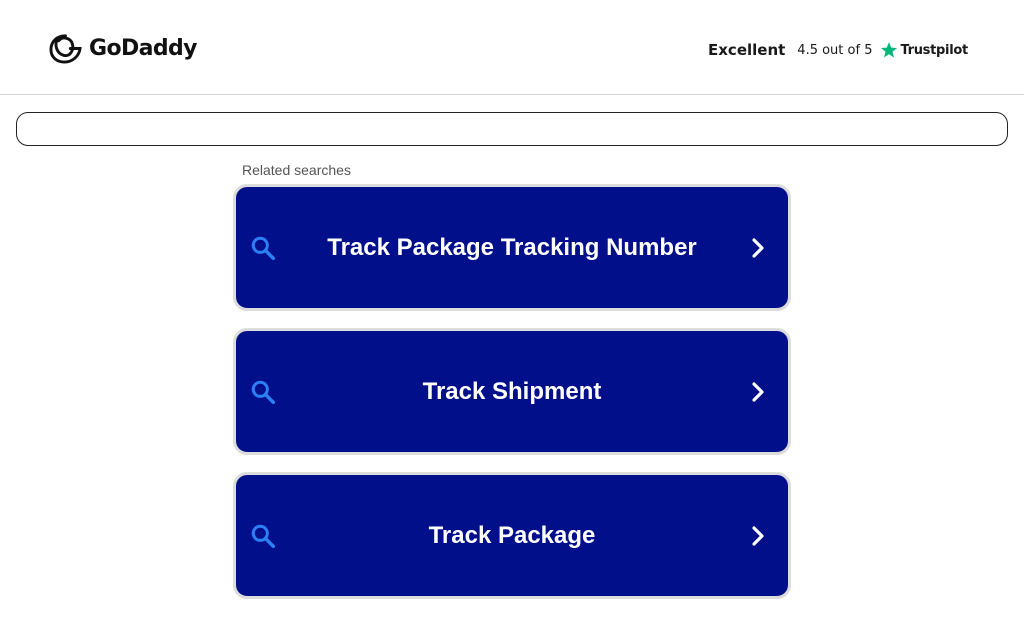  I want to click on related-search-link: Track Shipment, so click(512, 391).